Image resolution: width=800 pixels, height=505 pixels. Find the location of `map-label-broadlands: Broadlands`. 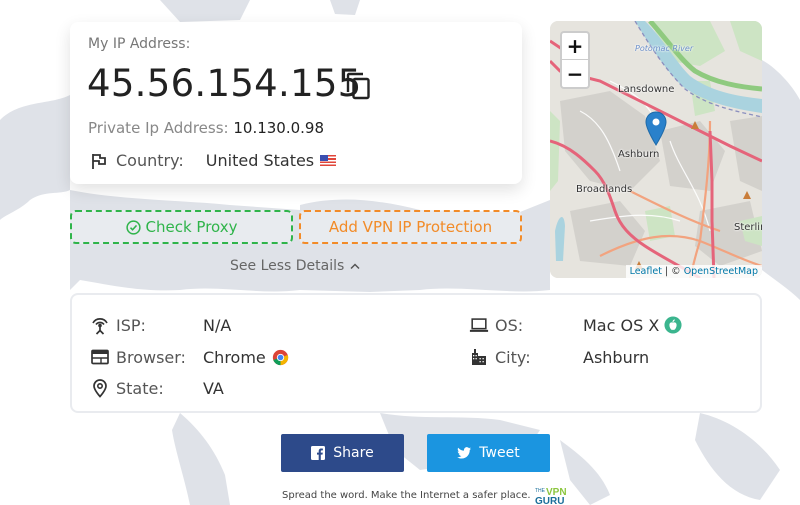

map-label-broadlands: Broadlands is located at coordinates (604, 189).